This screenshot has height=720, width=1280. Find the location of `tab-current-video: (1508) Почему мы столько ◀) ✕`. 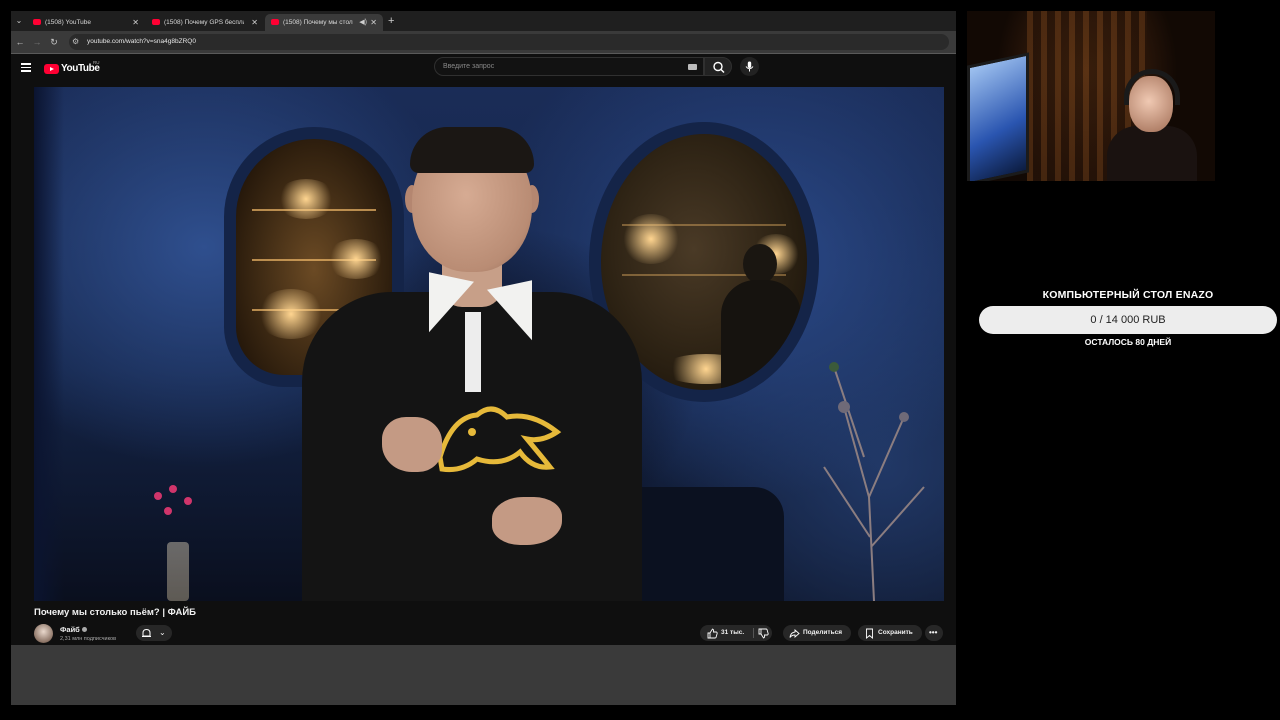

tab-current-video: (1508) Почему мы столько ◀) ✕ is located at coordinates (324, 22).